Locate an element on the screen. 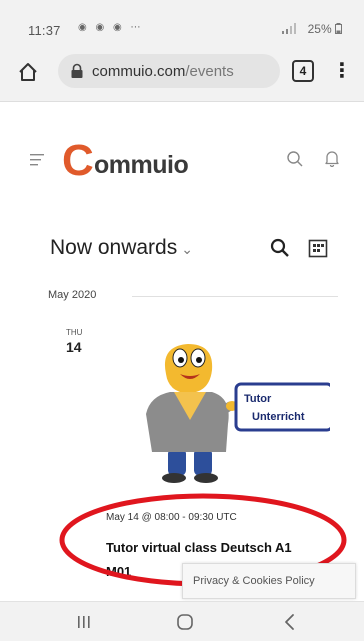  status-time: 11:37 is located at coordinates (44, 30).